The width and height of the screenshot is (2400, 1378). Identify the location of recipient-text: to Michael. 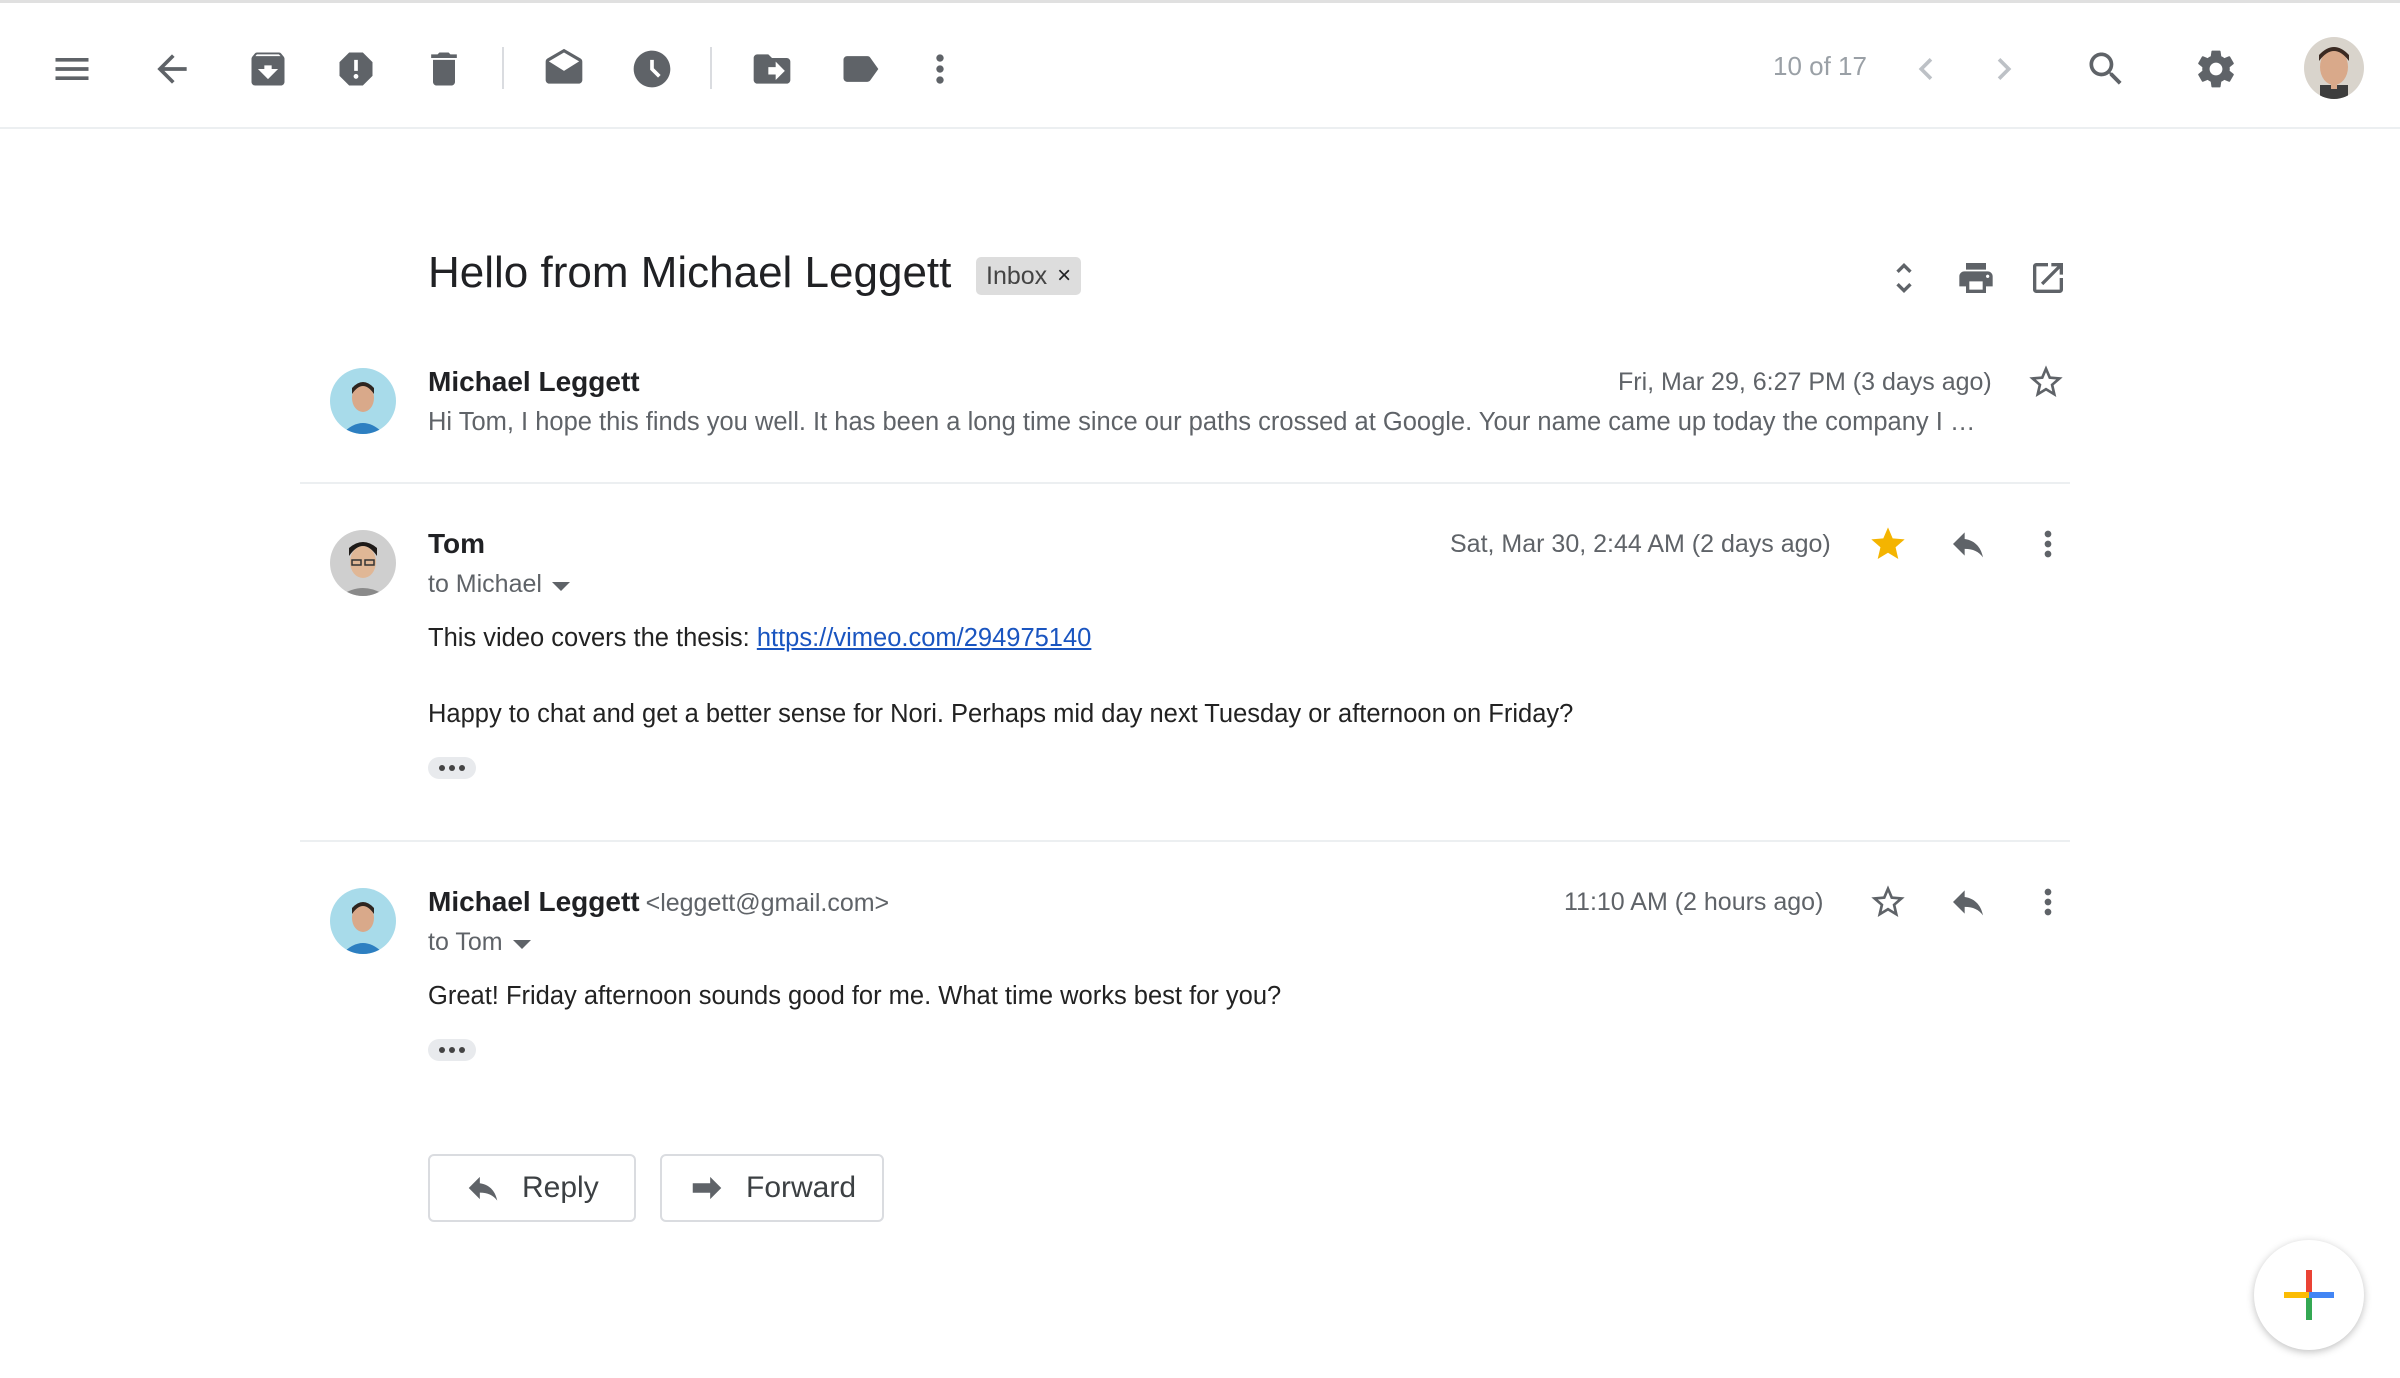
(485, 584).